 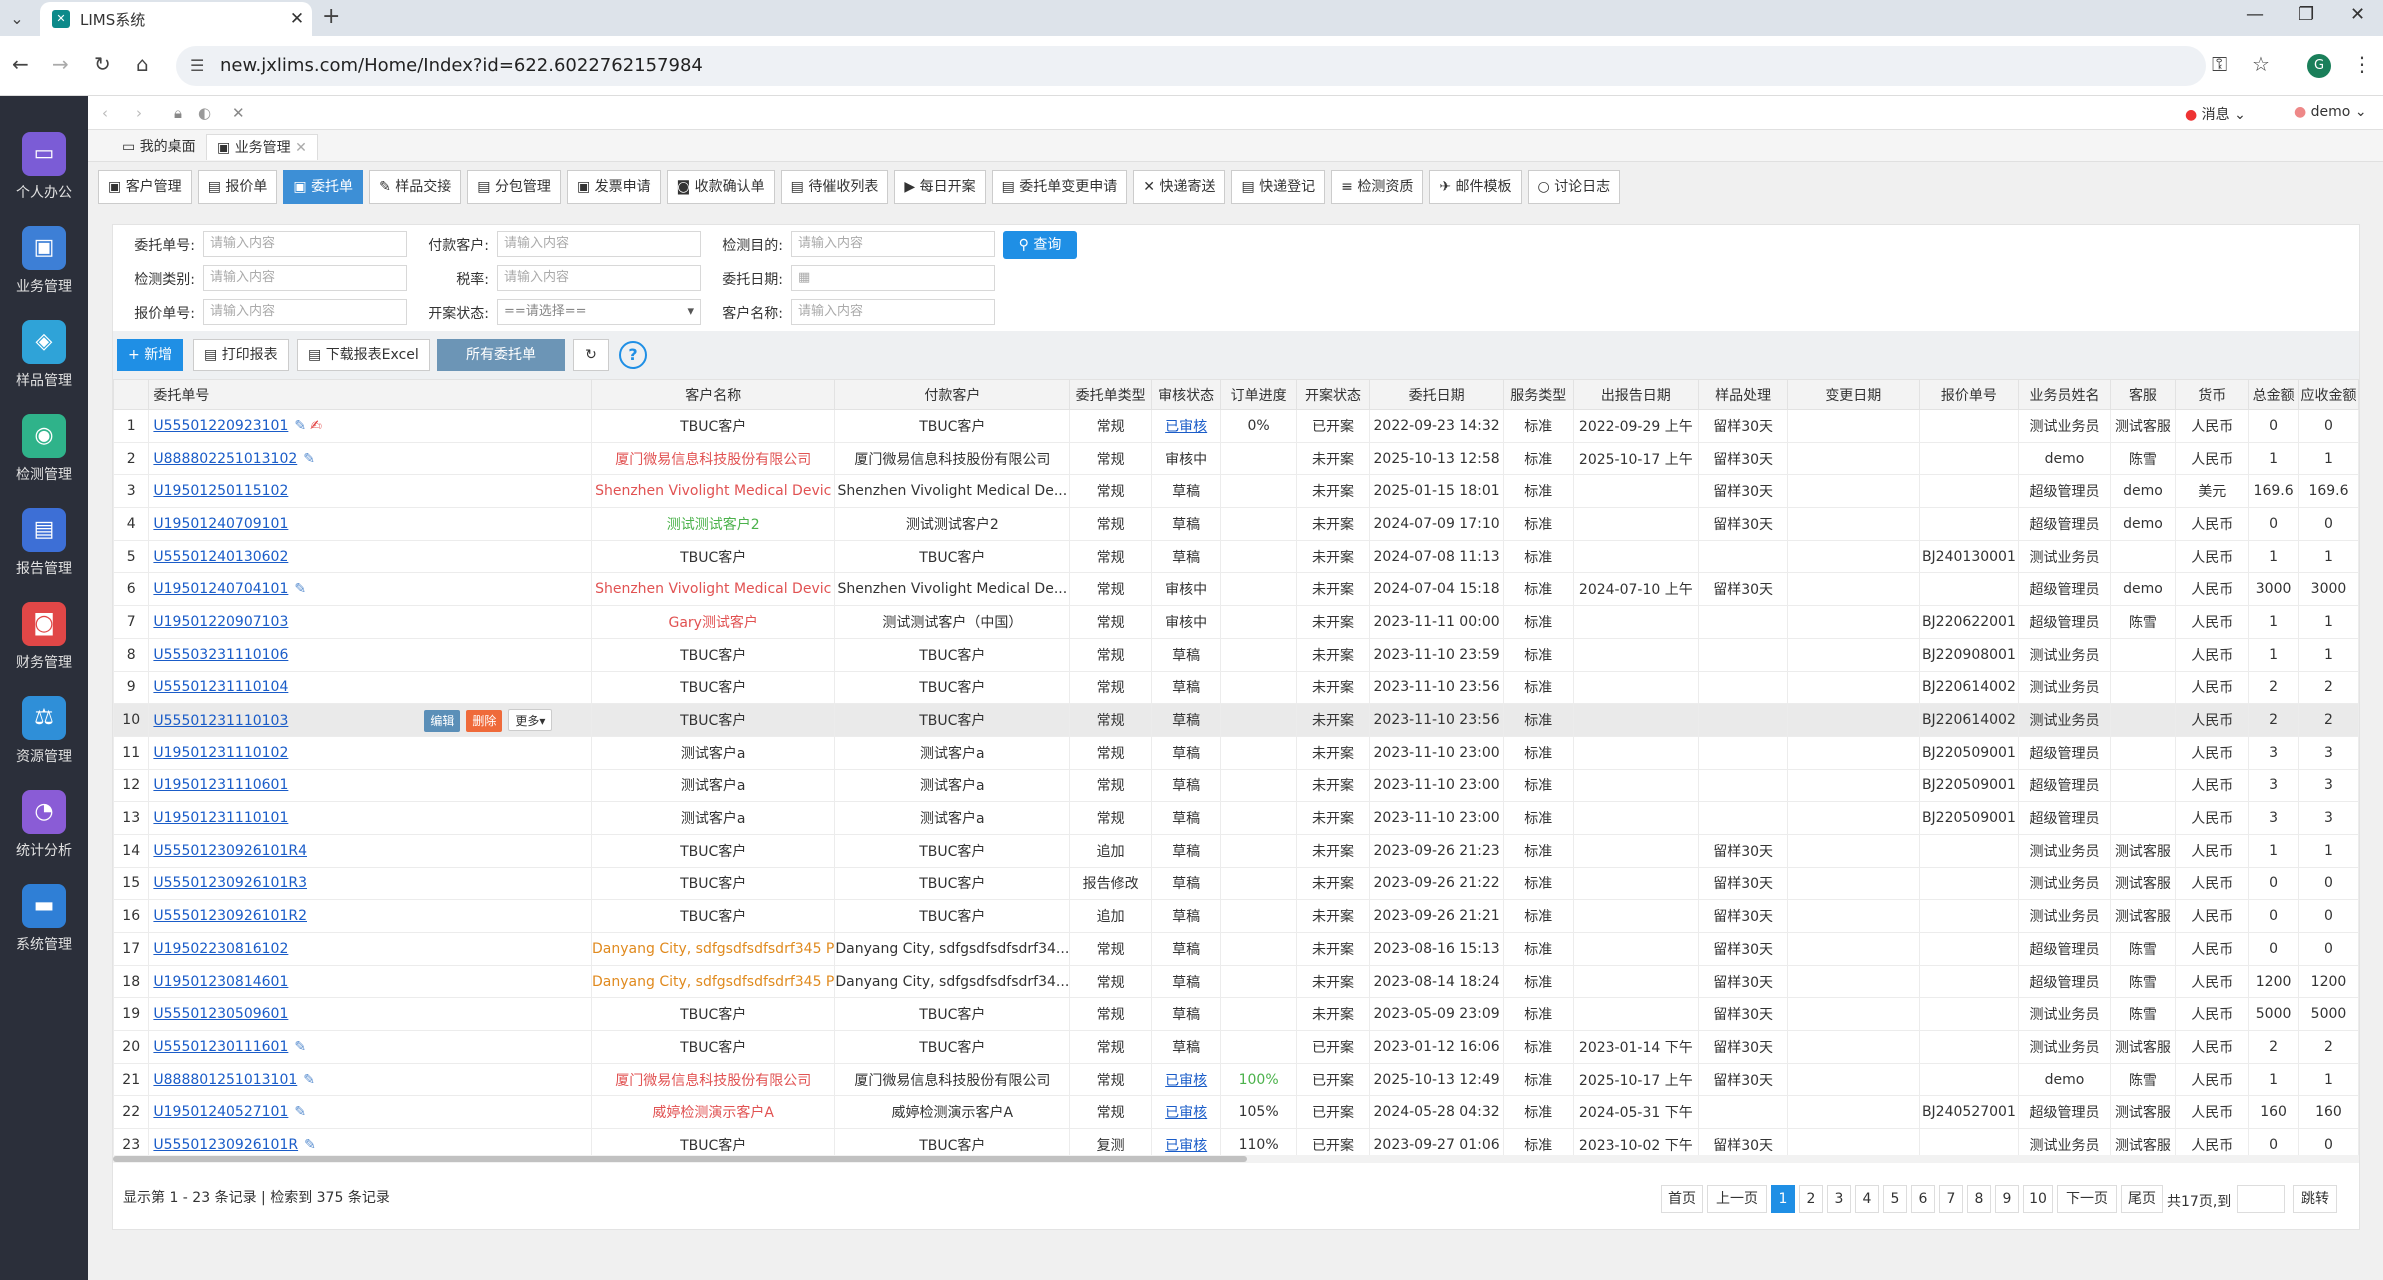 What do you see at coordinates (2261, 1199) in the screenshot?
I see `page-jump-input` at bounding box center [2261, 1199].